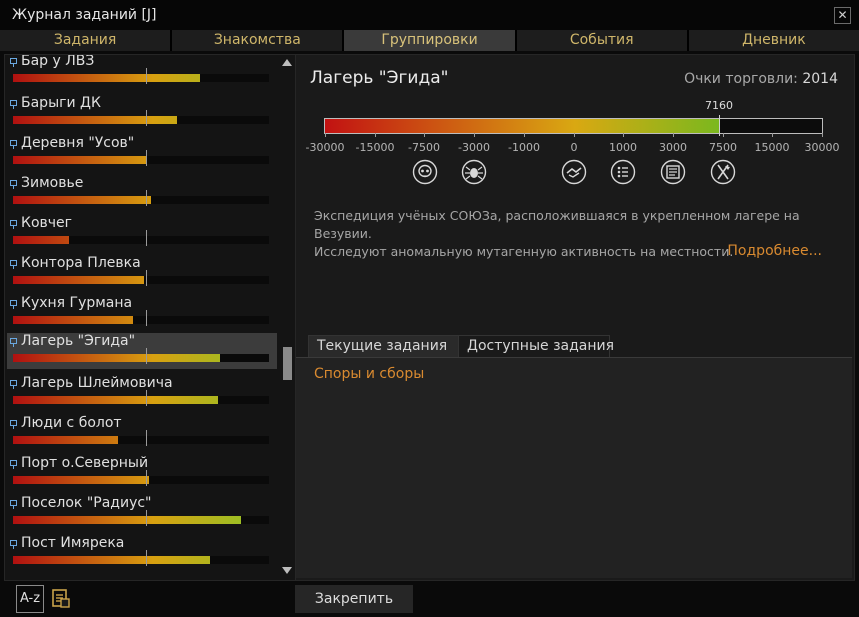 This screenshot has height=617, width=859. I want to click on faction-list-item: Бар у ЛВЗ, so click(142, 73).